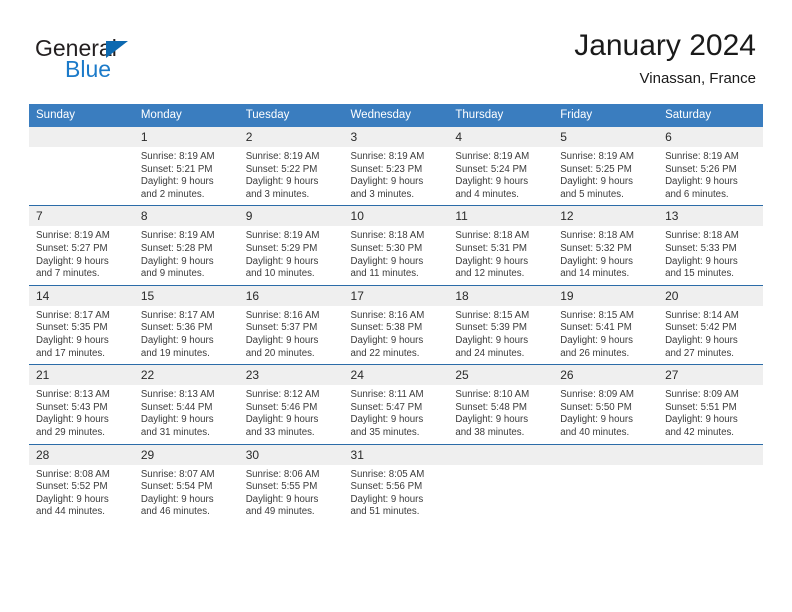  What do you see at coordinates (501, 375) in the screenshot?
I see `day-number: 25` at bounding box center [501, 375].